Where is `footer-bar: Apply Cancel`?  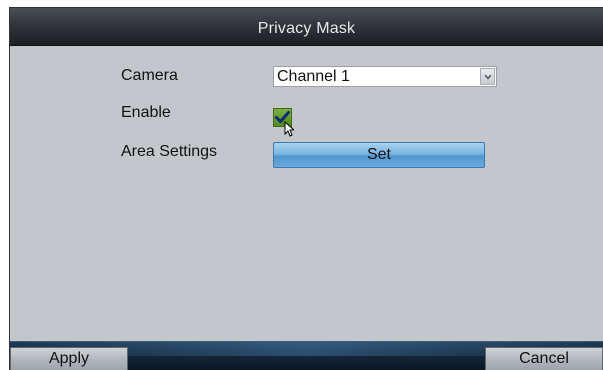
footer-bar: Apply Cancel is located at coordinates (306, 355).